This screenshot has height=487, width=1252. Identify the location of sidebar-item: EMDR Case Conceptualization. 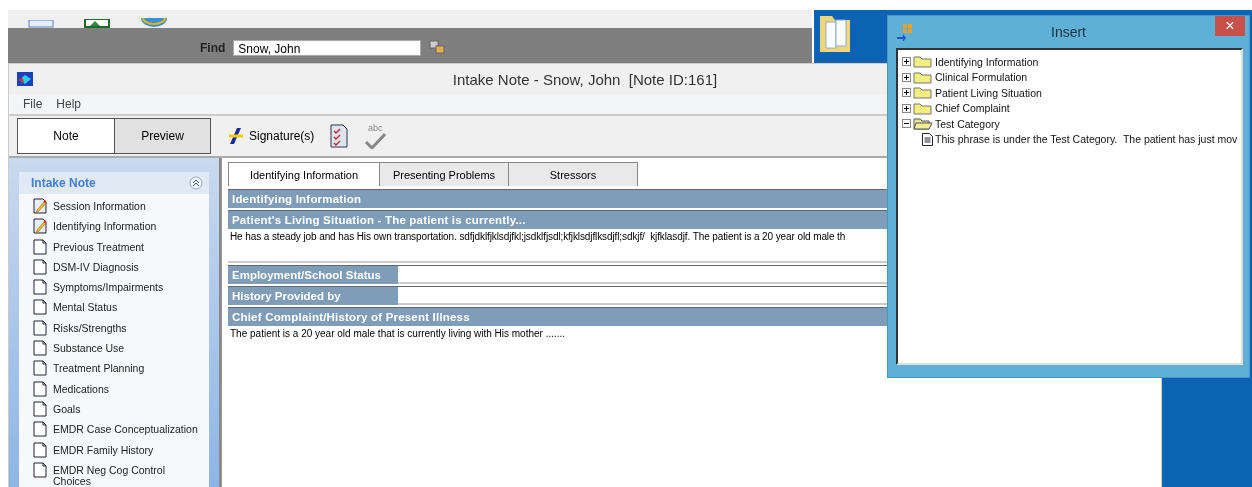
(128, 428).